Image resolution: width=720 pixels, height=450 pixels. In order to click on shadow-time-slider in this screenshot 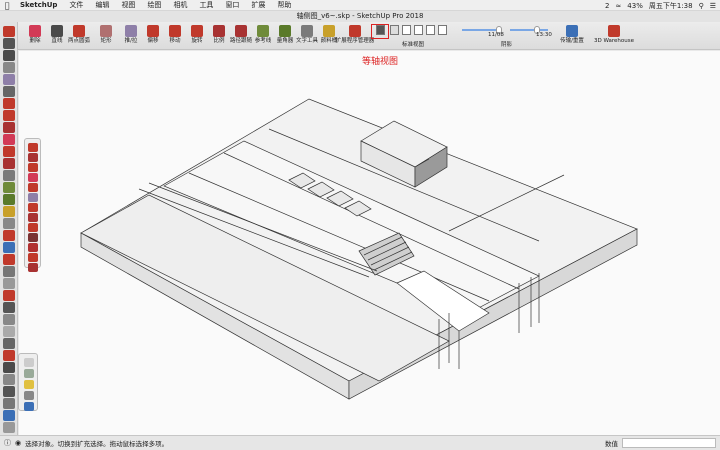, I will do `click(529, 30)`.